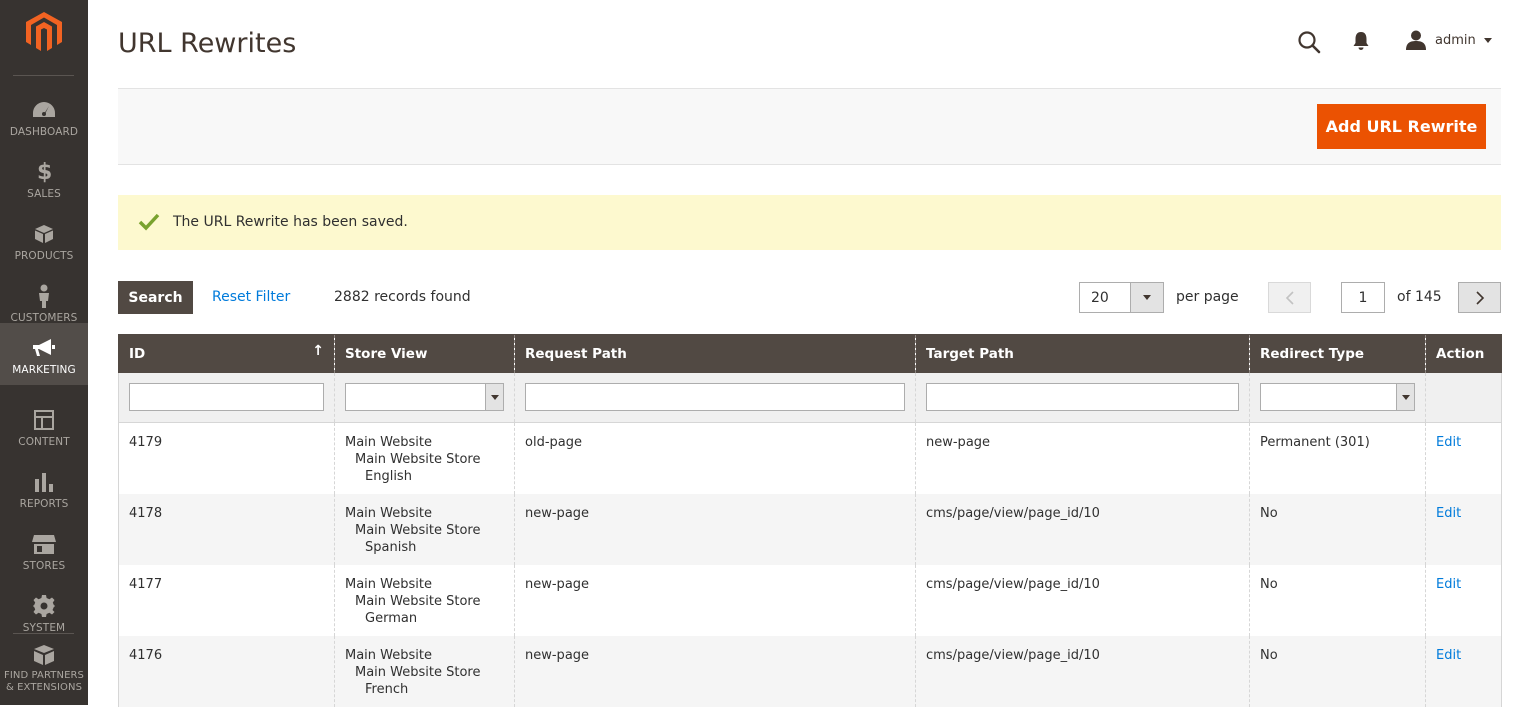 The width and height of the screenshot is (1530, 707). Describe the element at coordinates (226, 397) in the screenshot. I see `filter-id-input` at that location.